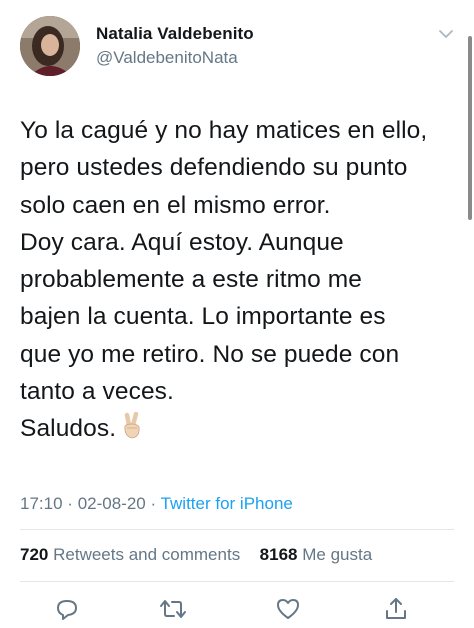 Image resolution: width=474 pixels, height=628 pixels. What do you see at coordinates (41, 503) in the screenshot?
I see `tweet-time: 17:10` at bounding box center [41, 503].